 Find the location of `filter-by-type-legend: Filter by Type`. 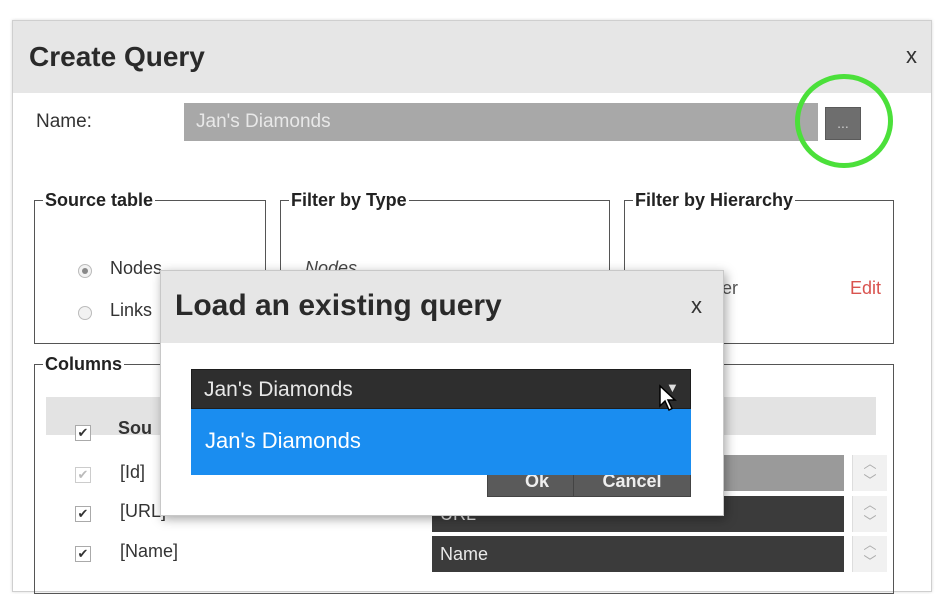

filter-by-type-legend: Filter by Type is located at coordinates (349, 200).